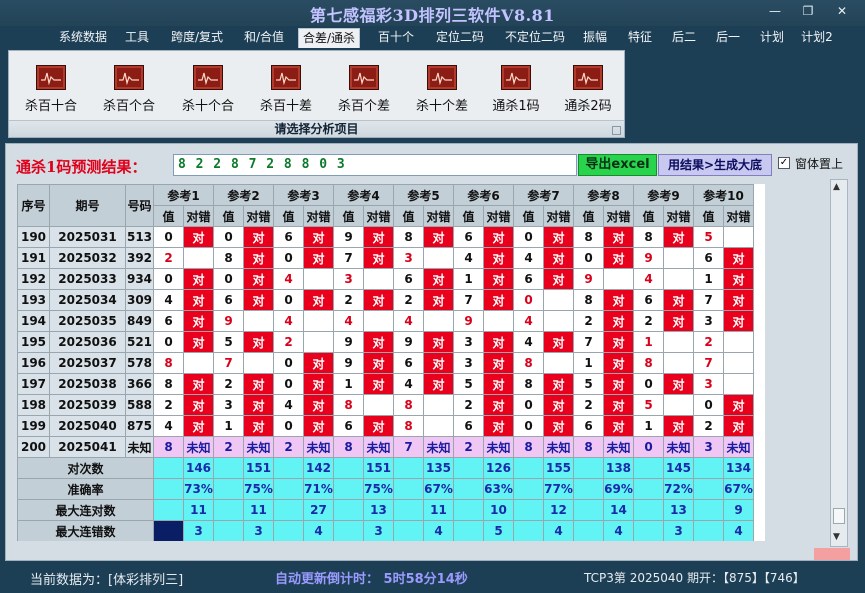 The image size is (865, 593). I want to click on menu-item: 和/合值, so click(264, 38).